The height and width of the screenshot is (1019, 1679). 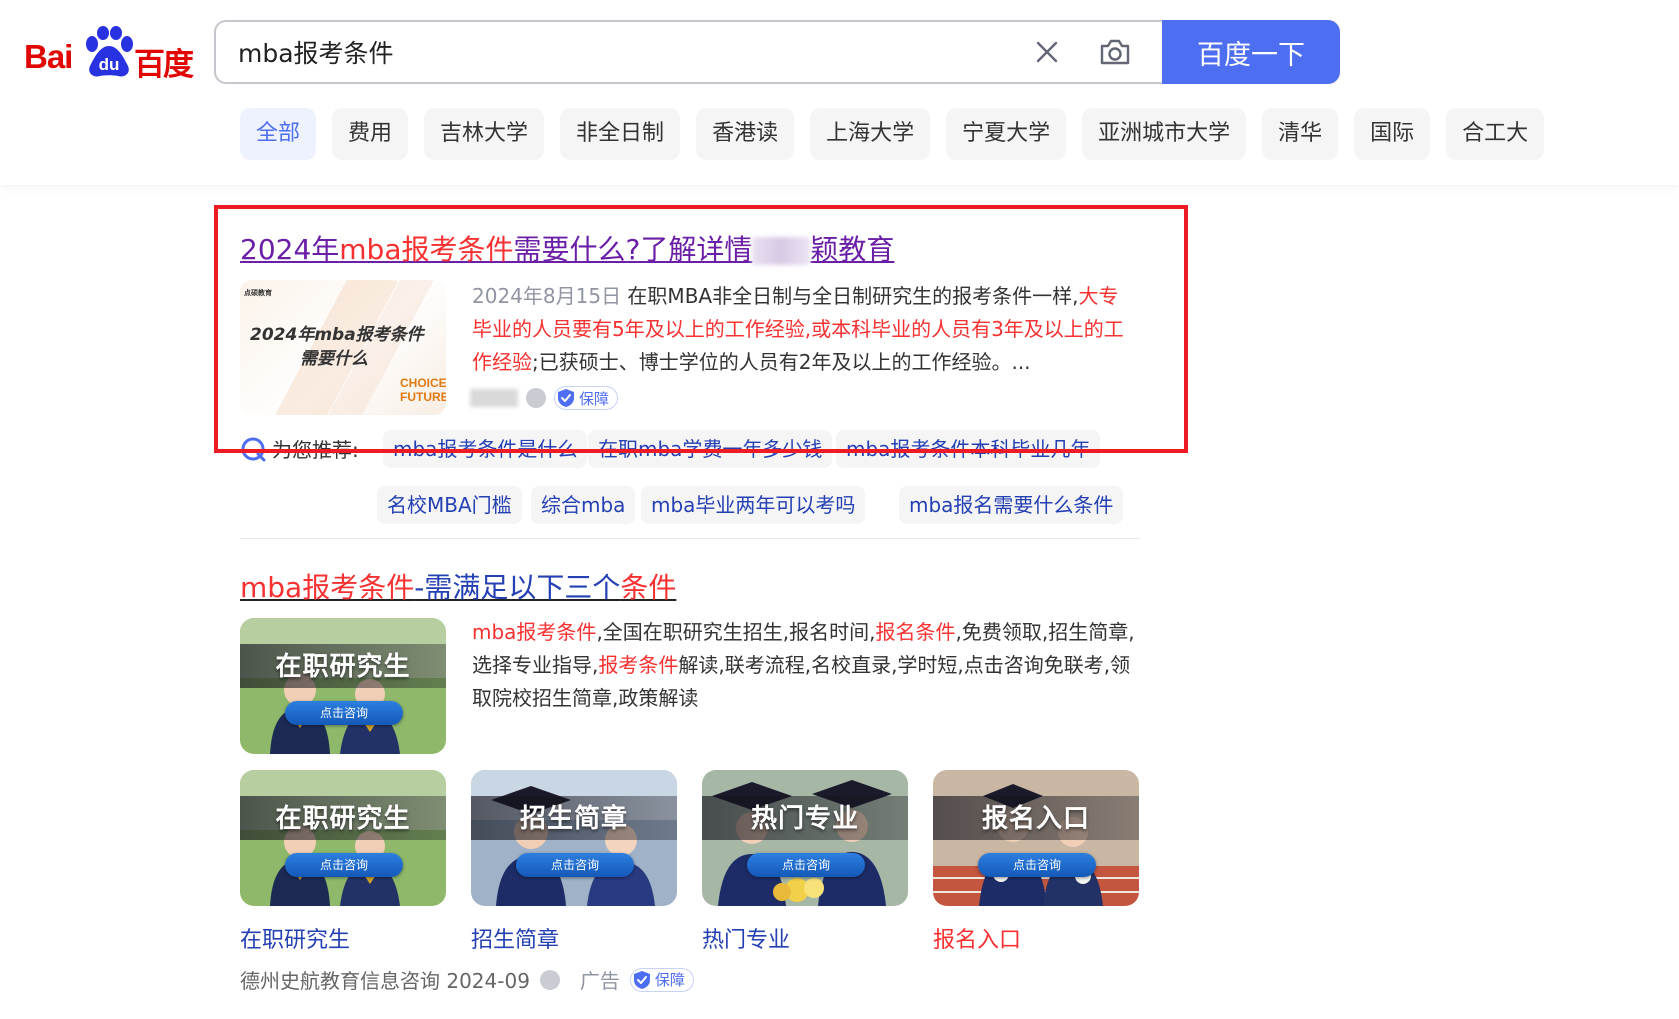 I want to click on logo-text-latin: Bai, so click(x=48, y=56).